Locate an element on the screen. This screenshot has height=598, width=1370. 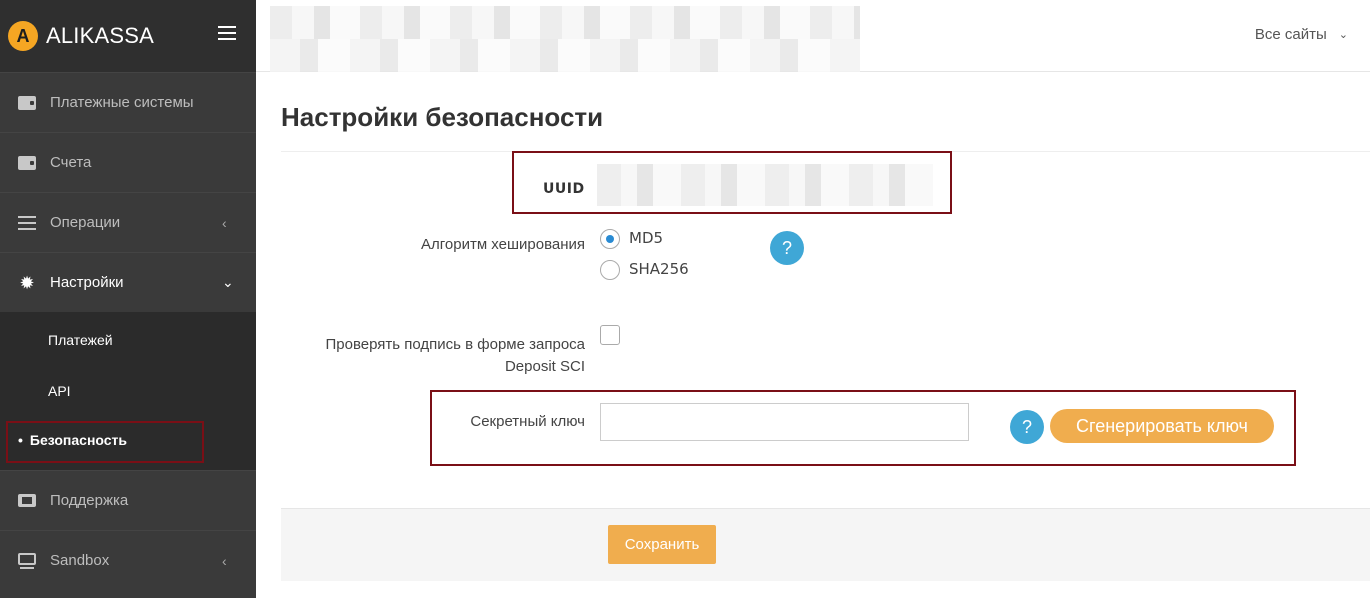
top-header: Все сайты ⌄ is located at coordinates (813, 36).